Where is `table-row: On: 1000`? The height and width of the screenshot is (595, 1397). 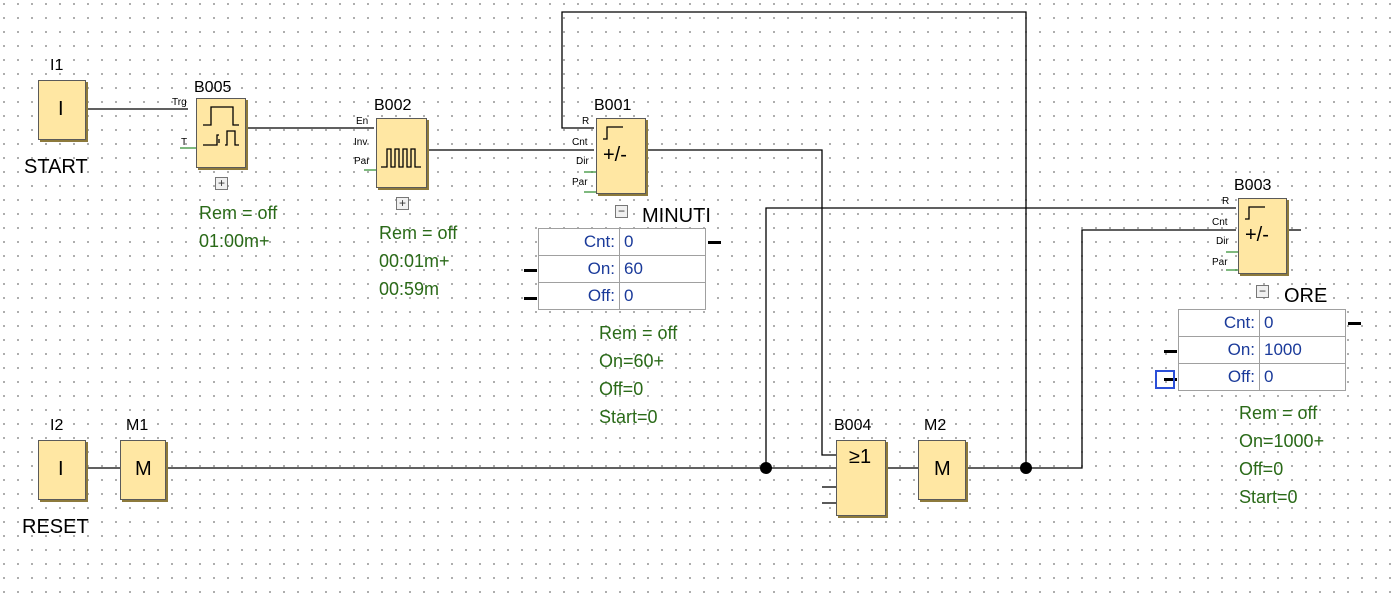 table-row: On: 1000 is located at coordinates (1262, 350).